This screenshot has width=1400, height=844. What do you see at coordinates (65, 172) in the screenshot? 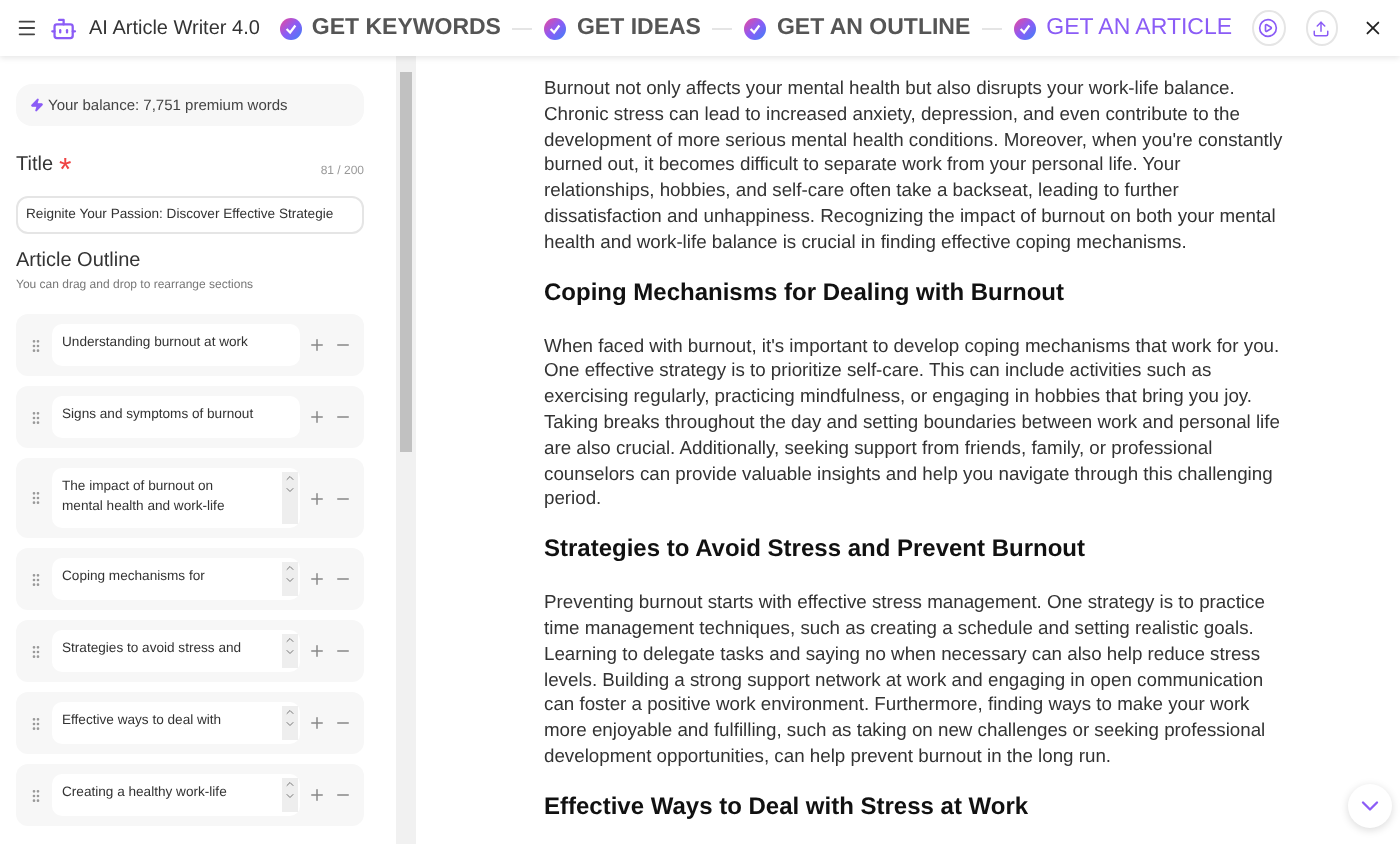
I see `required-mark: *` at bounding box center [65, 172].